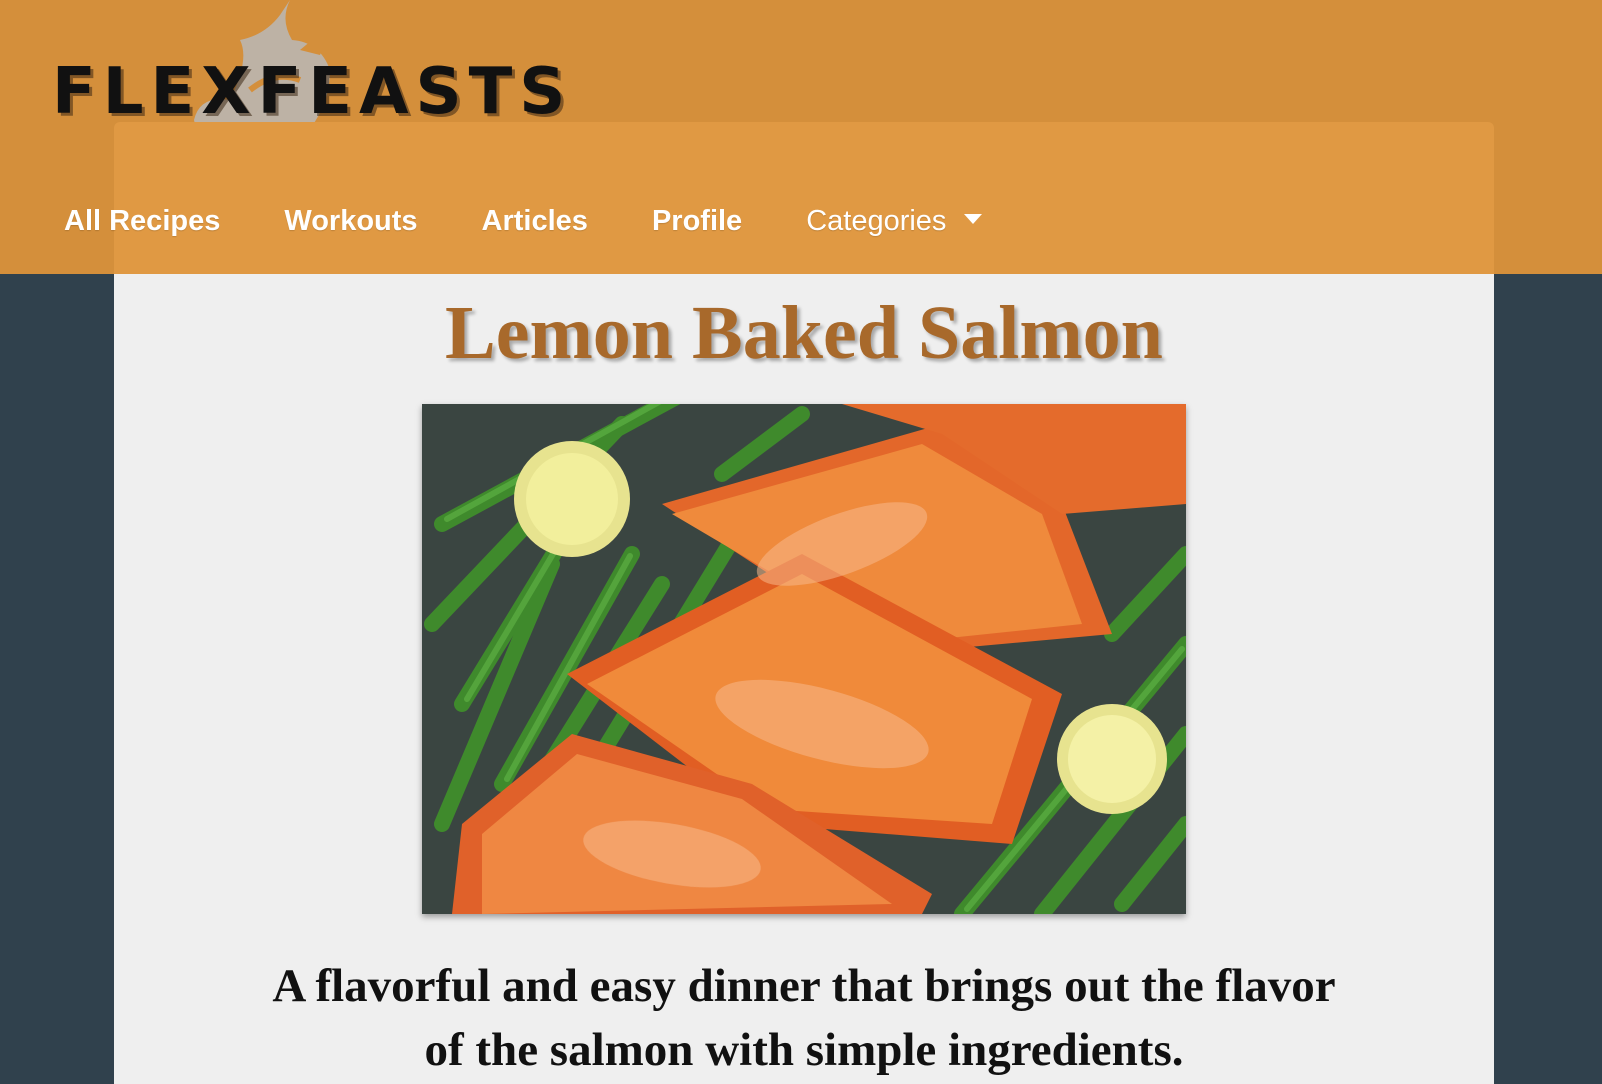 The image size is (1602, 1084). I want to click on nav-profile: Profile, so click(697, 221).